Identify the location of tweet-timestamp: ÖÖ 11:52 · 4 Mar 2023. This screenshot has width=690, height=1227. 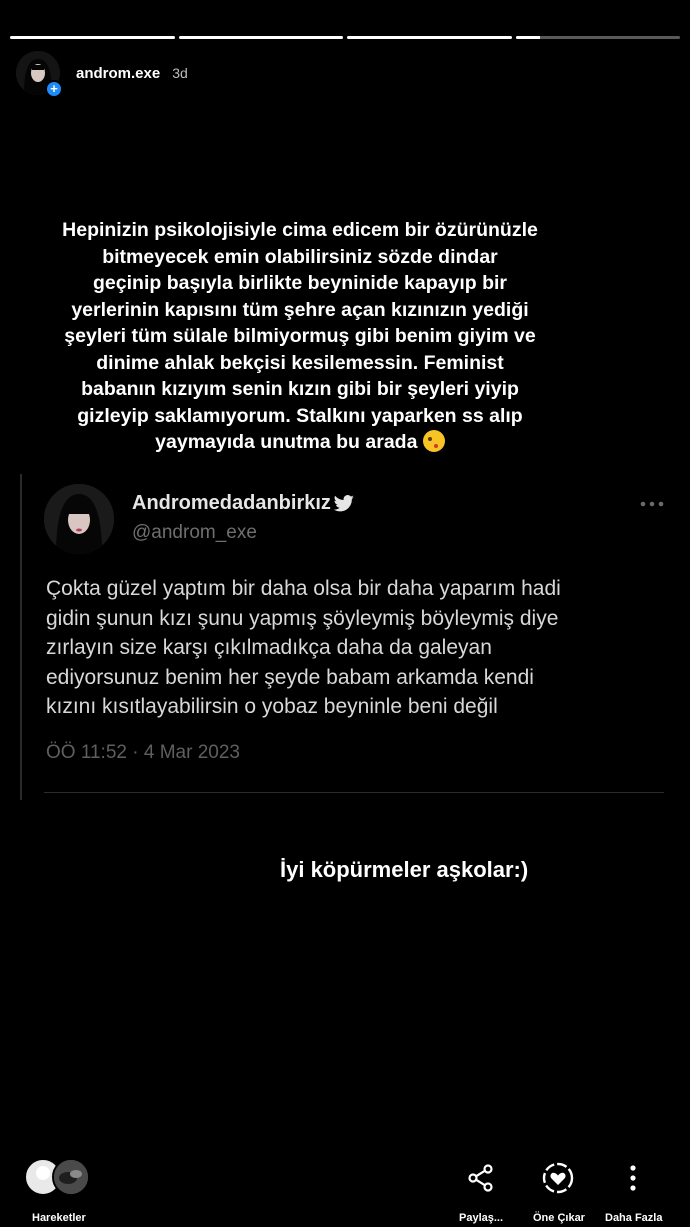
(143, 752).